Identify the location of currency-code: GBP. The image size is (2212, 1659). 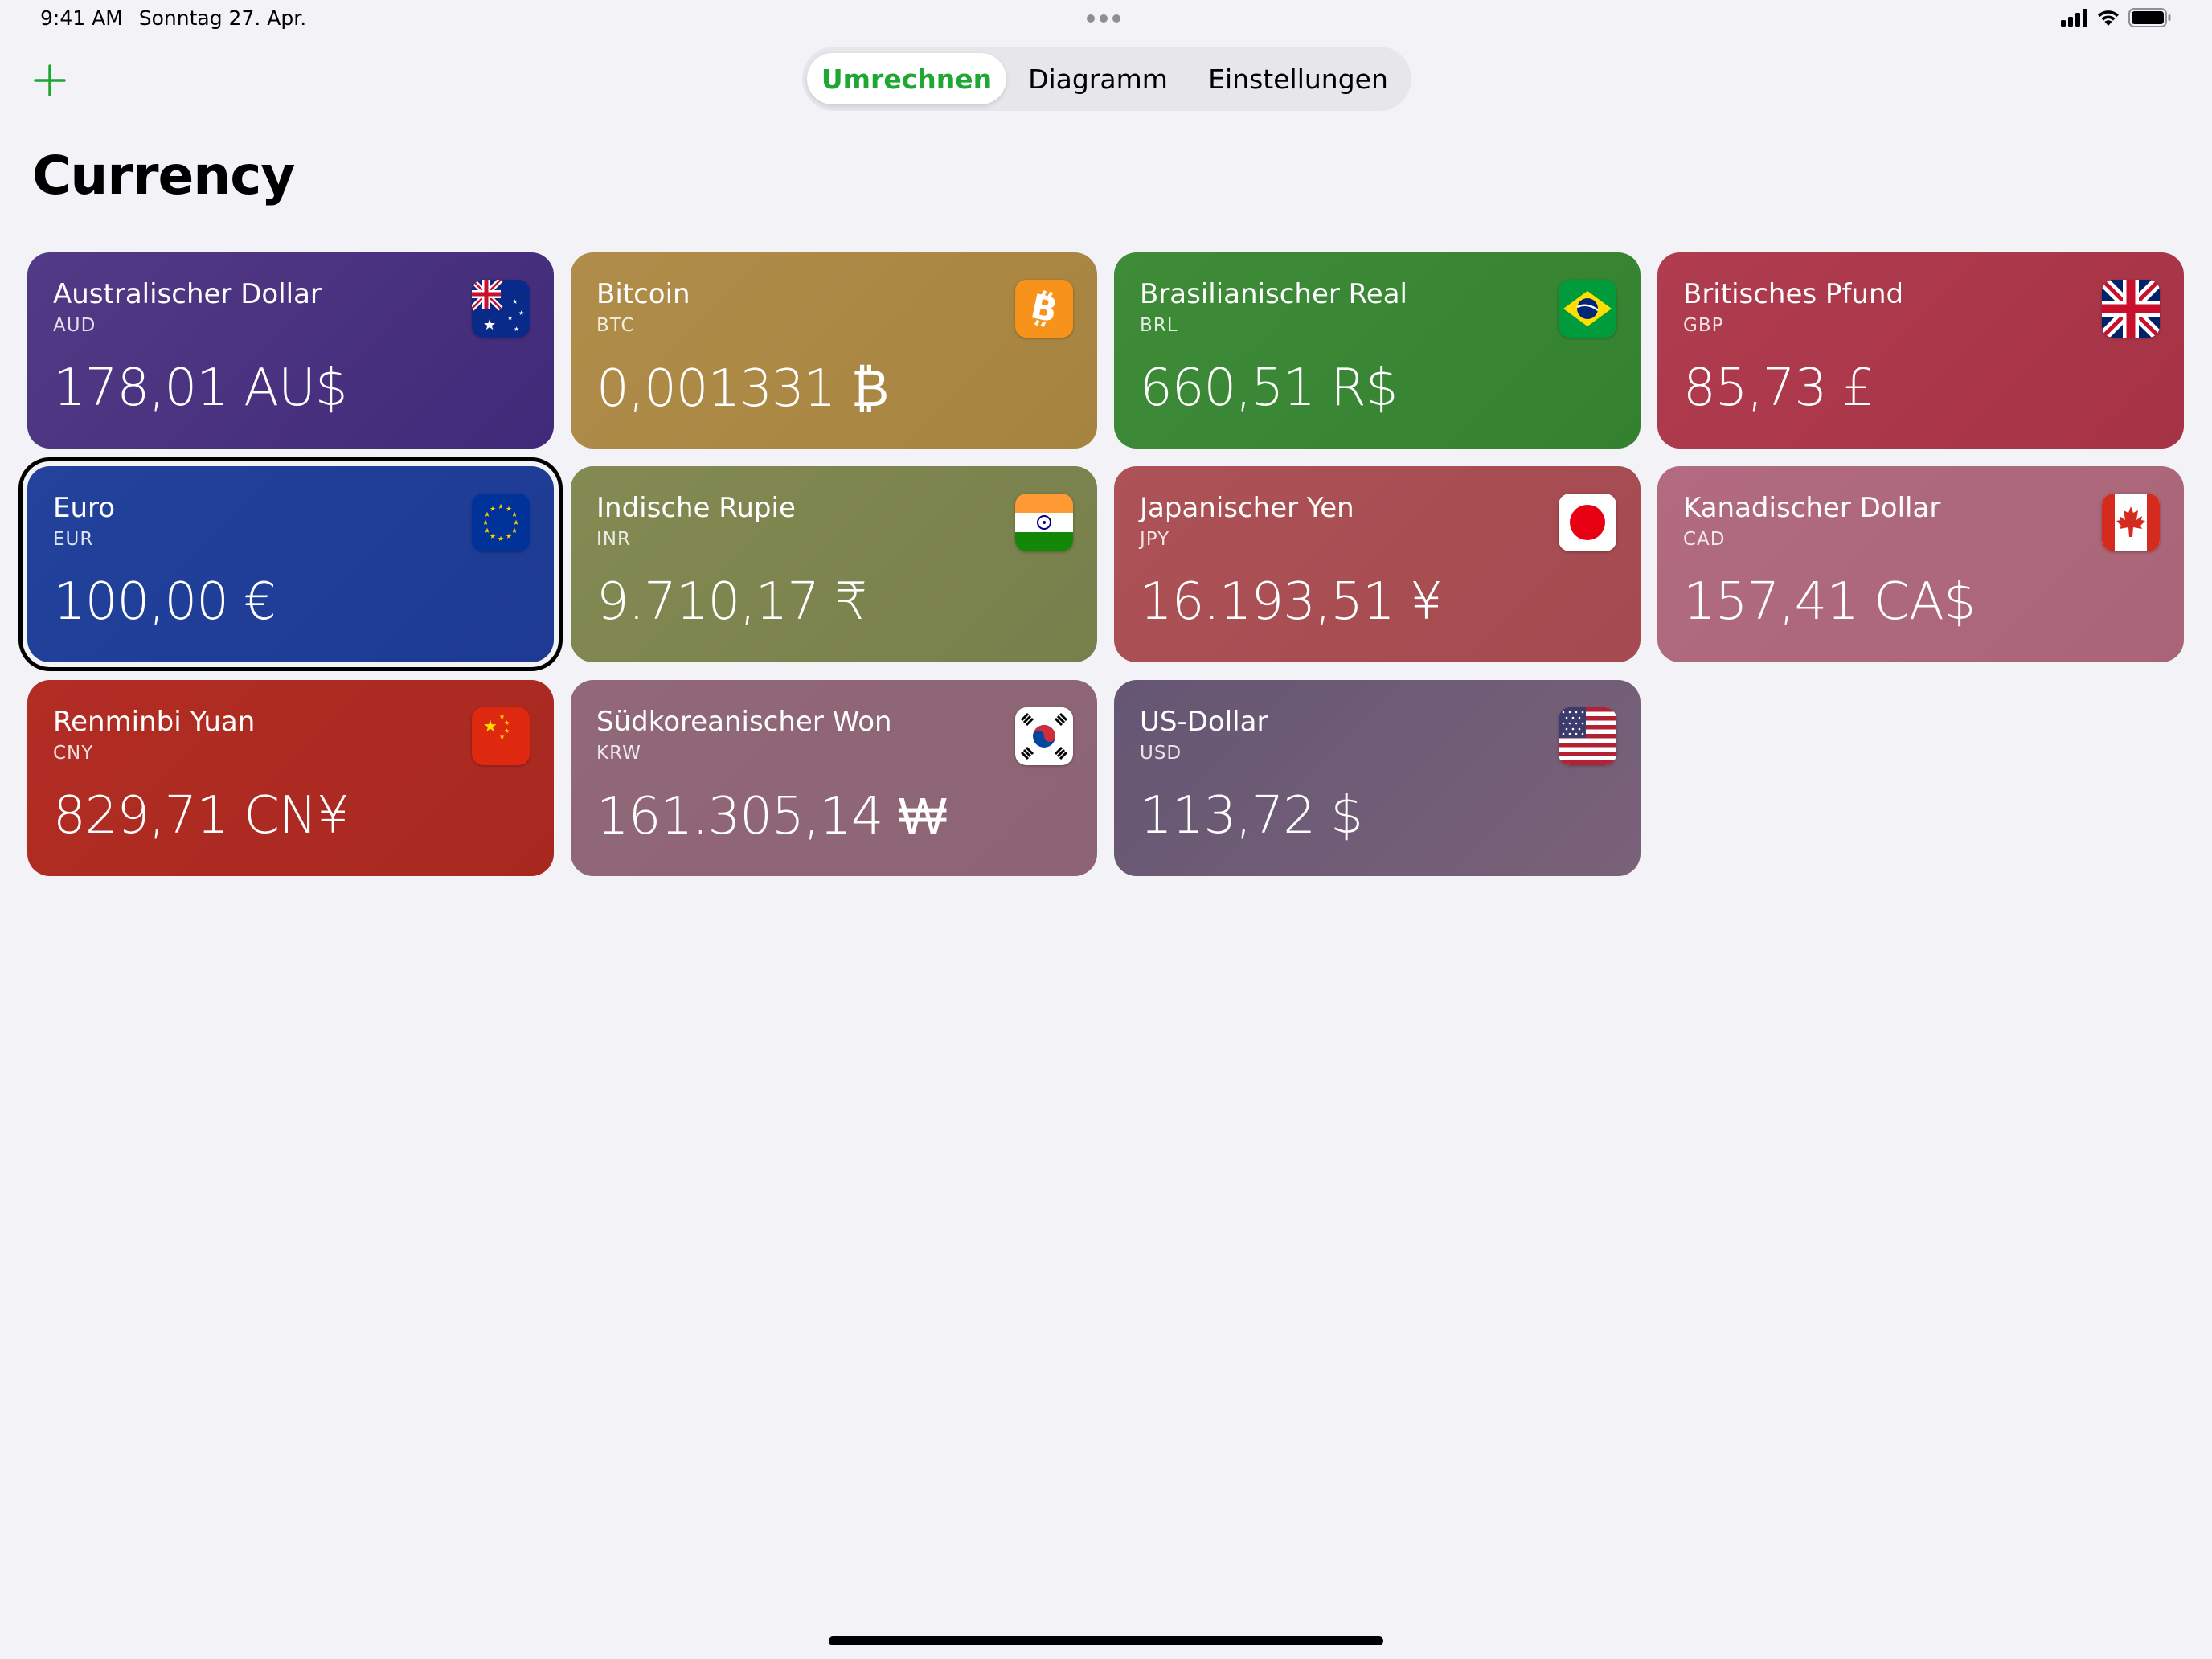
(1704, 325).